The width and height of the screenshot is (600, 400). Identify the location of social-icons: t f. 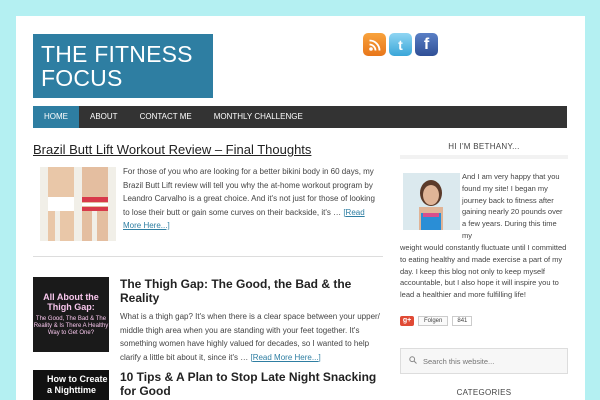
(400, 44).